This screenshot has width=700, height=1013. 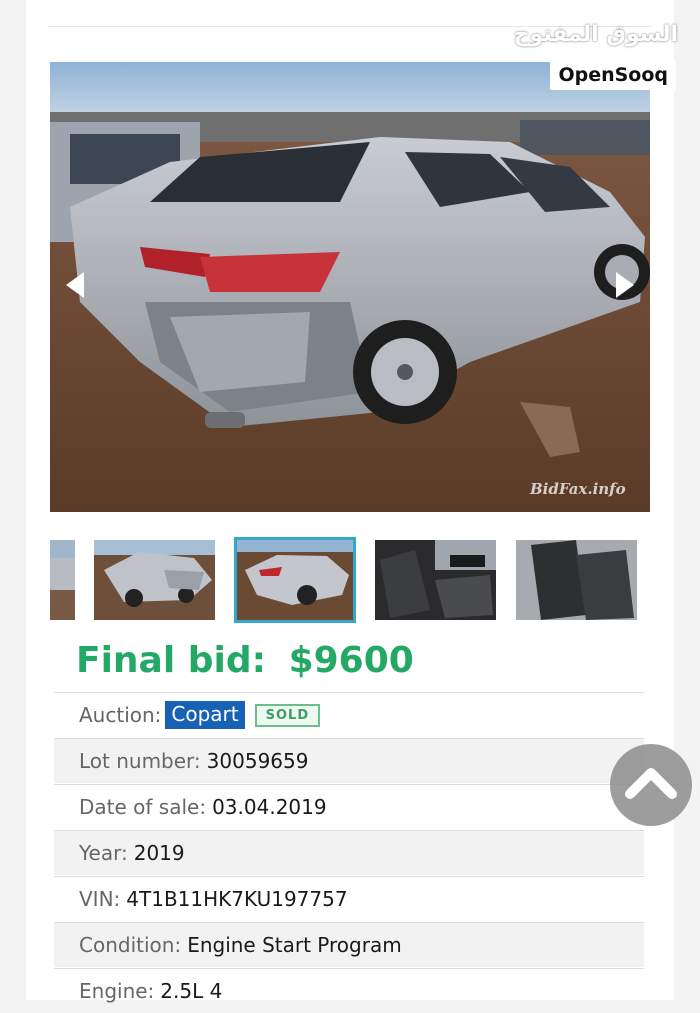 I want to click on row-label: Engine:, so click(x=117, y=991).